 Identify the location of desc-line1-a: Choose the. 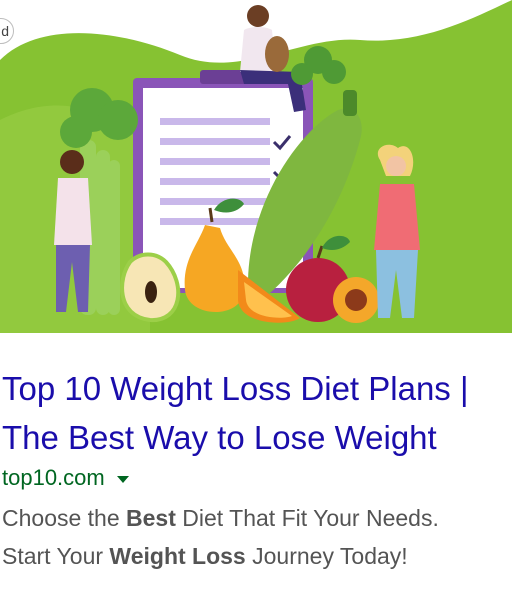
(64, 518).